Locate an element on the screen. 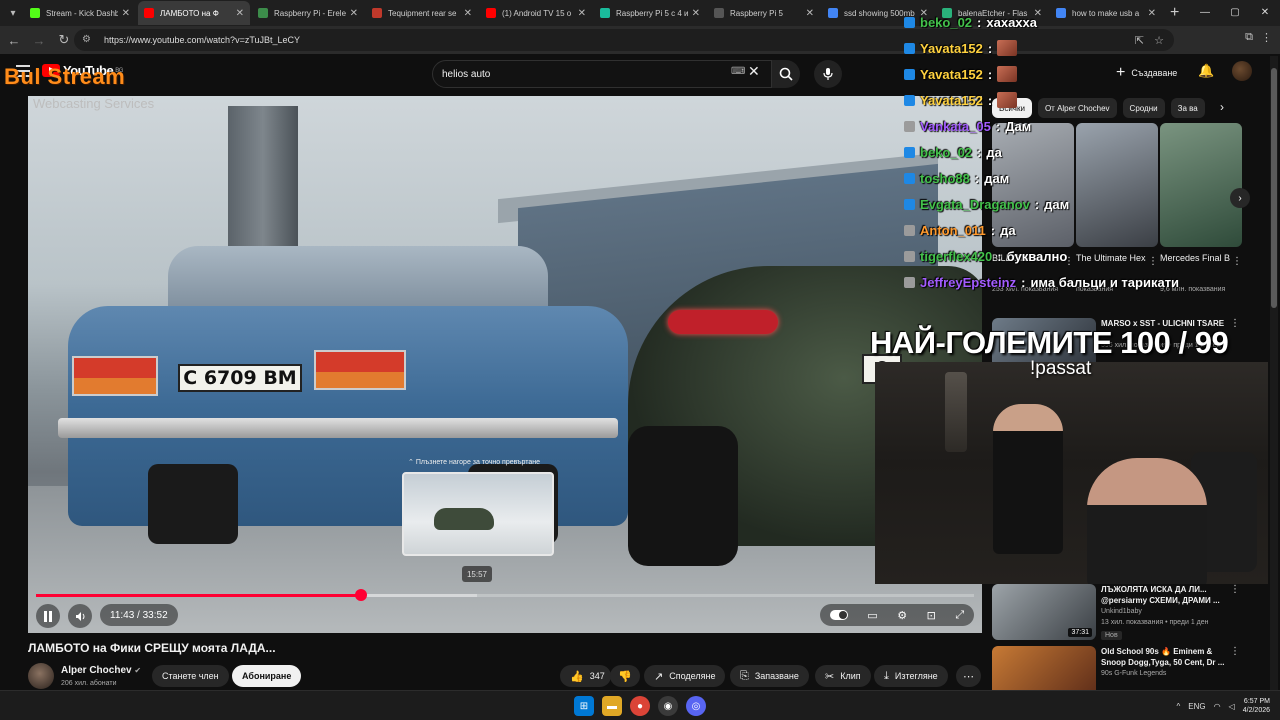 Image resolution: width=1280 pixels, height=720 pixels. filter-chip: За ва is located at coordinates (1187, 108).